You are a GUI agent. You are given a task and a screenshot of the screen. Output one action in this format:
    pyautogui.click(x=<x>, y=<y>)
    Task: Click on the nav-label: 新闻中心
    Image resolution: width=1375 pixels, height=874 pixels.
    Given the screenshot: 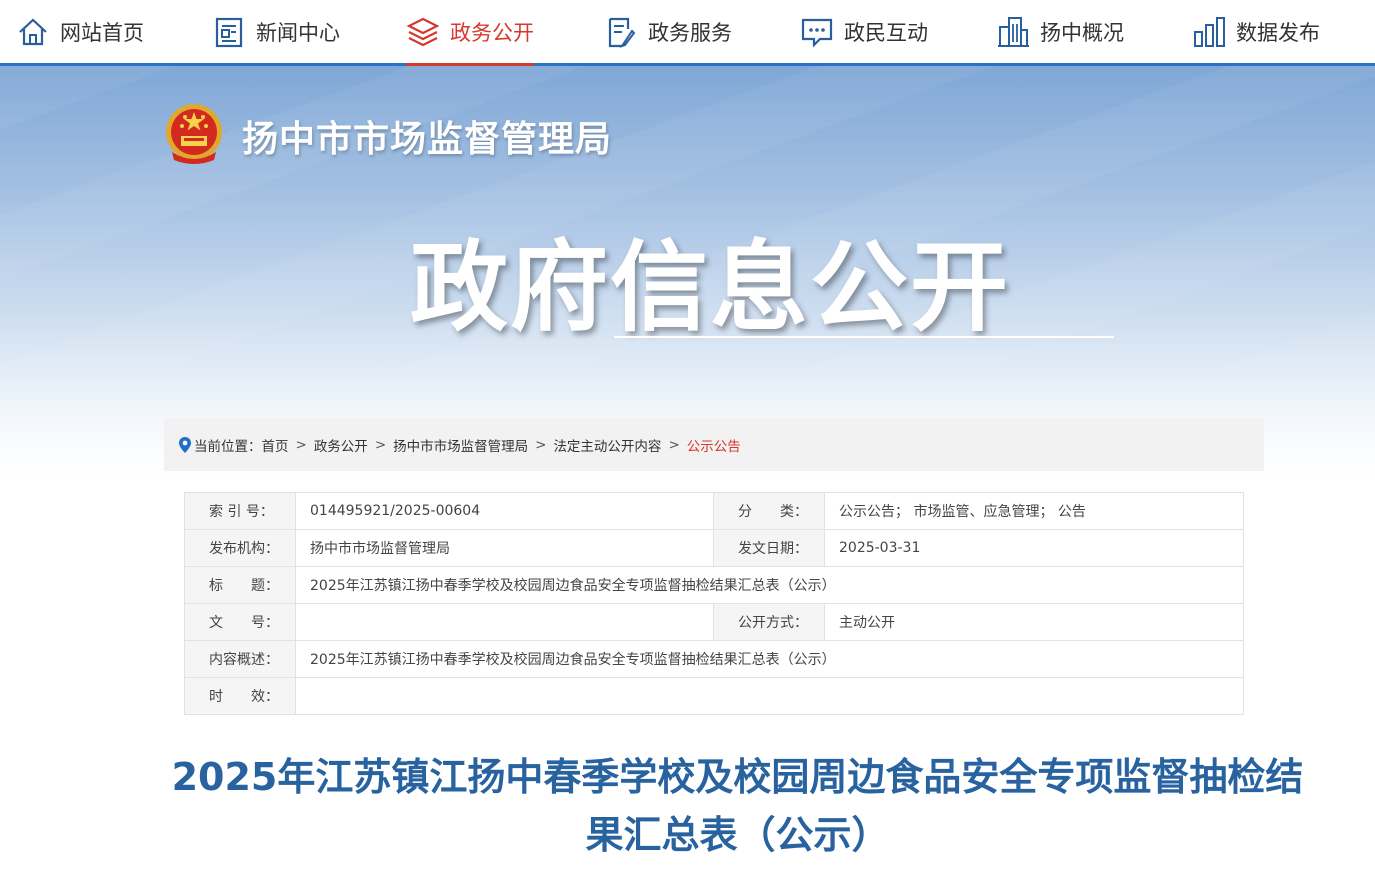 What is the action you would take?
    pyautogui.click(x=298, y=32)
    